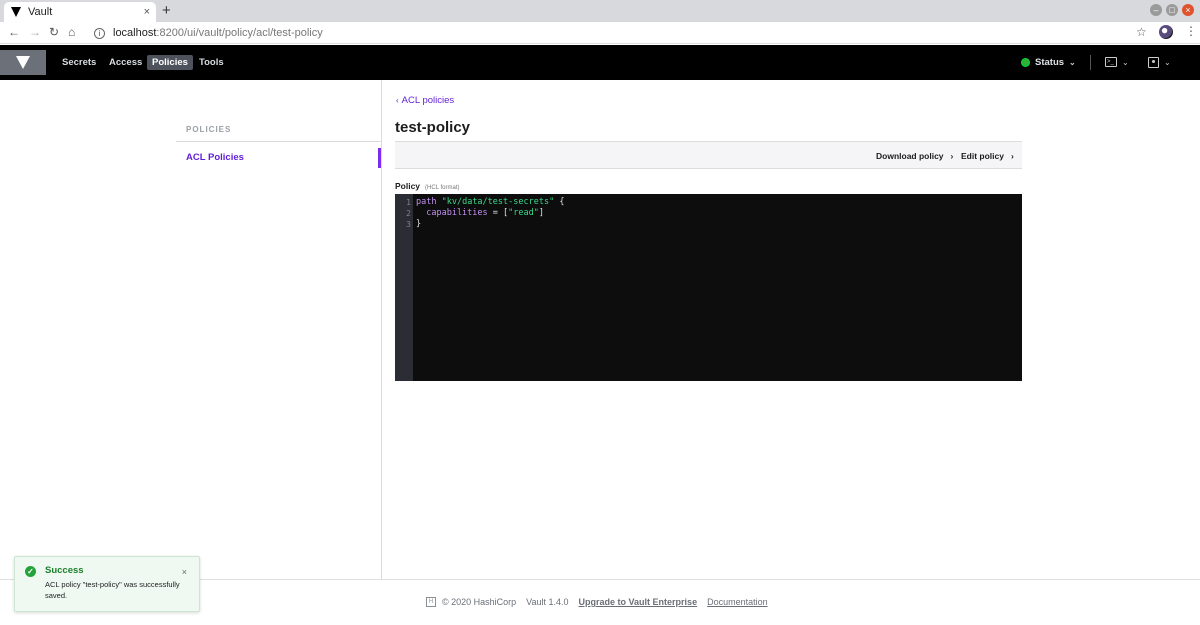 This screenshot has width=1200, height=625. What do you see at coordinates (278, 141) in the screenshot?
I see `sidebar-divider` at bounding box center [278, 141].